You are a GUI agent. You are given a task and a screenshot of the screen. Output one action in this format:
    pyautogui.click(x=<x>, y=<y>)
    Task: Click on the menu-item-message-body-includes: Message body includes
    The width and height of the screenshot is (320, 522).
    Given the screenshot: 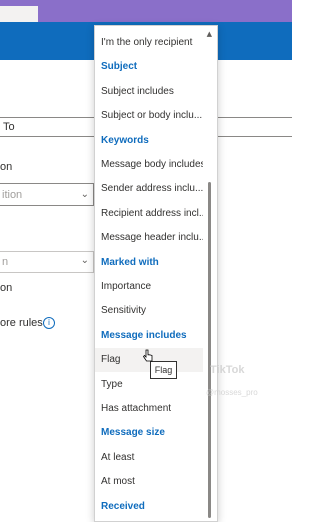 What is the action you would take?
    pyautogui.click(x=149, y=165)
    